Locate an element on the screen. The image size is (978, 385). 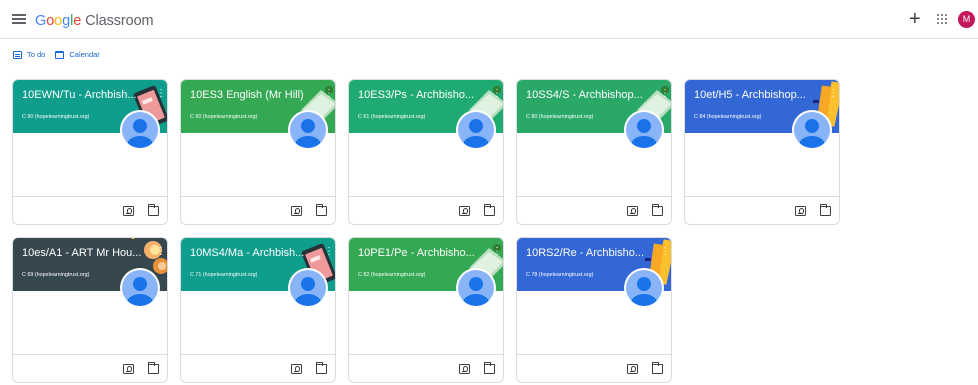
class-section: C 90 (hopelearningtrust.org) is located at coordinates (56, 117).